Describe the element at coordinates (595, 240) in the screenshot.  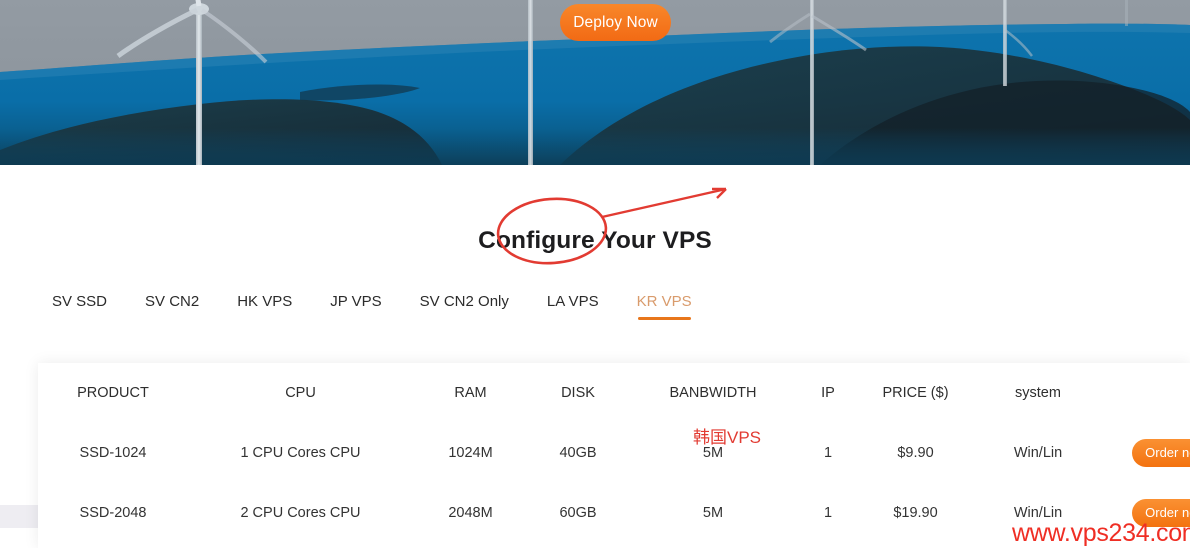
I see `page-title: Configure Your VPS` at that location.